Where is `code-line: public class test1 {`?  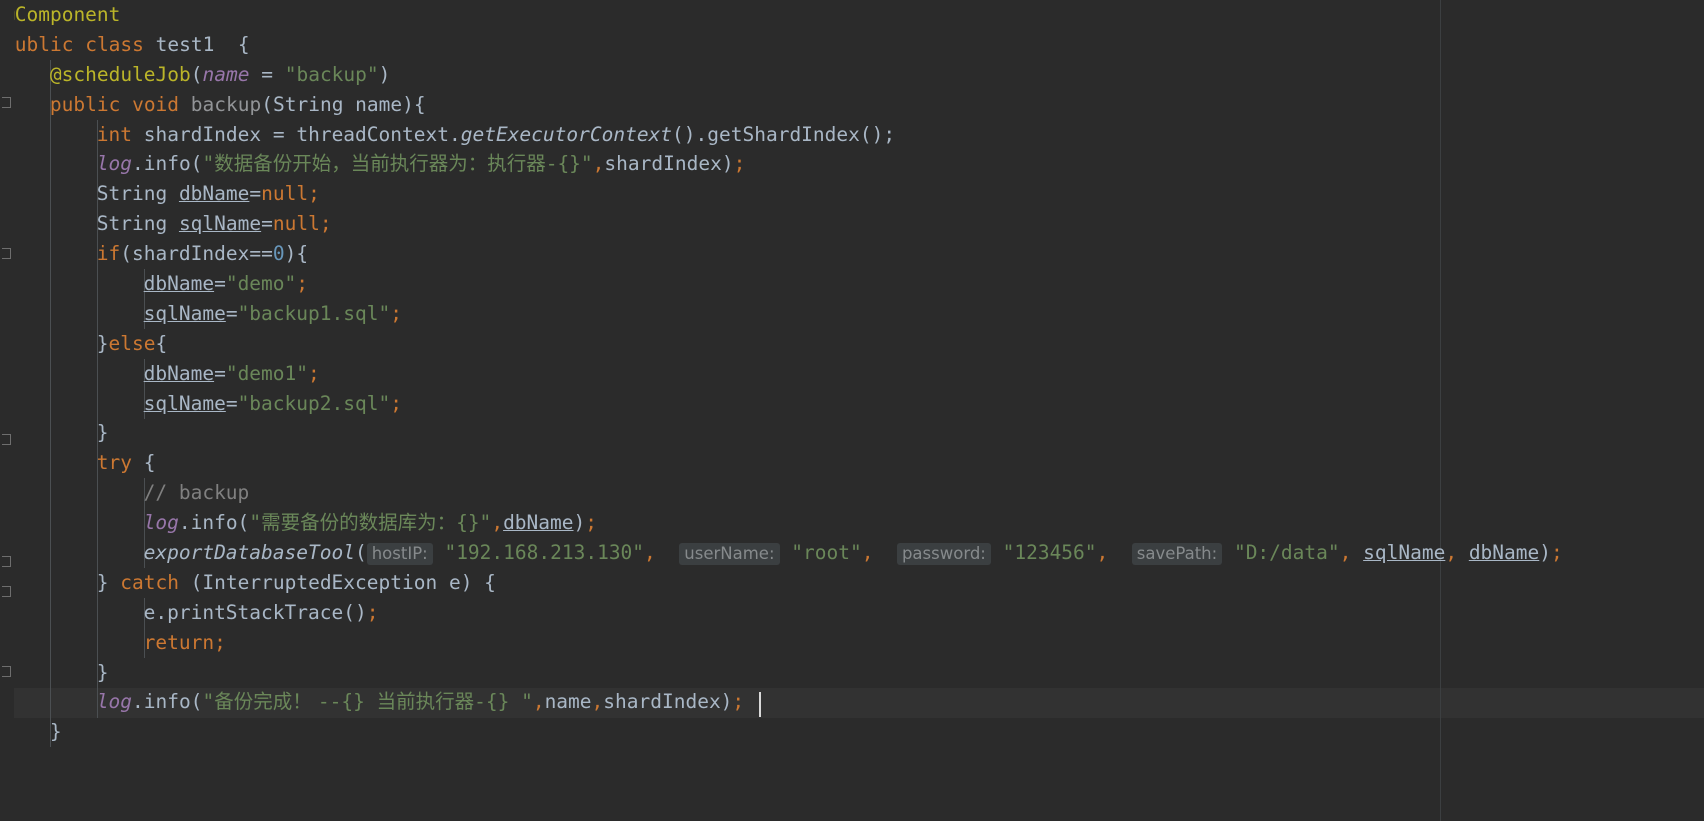 code-line: public class test1 { is located at coordinates (852, 45).